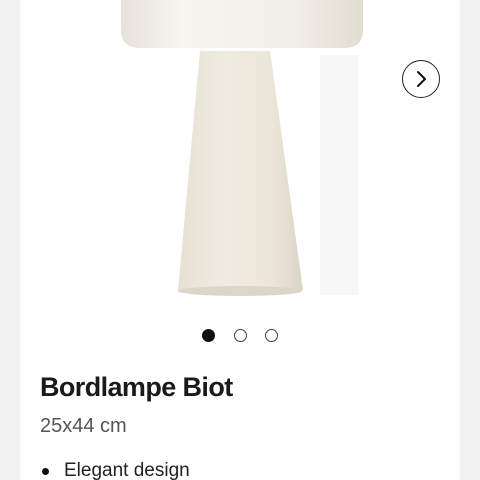 Image resolution: width=480 pixels, height=480 pixels. What do you see at coordinates (45, 471) in the screenshot?
I see `bullet-icon` at bounding box center [45, 471].